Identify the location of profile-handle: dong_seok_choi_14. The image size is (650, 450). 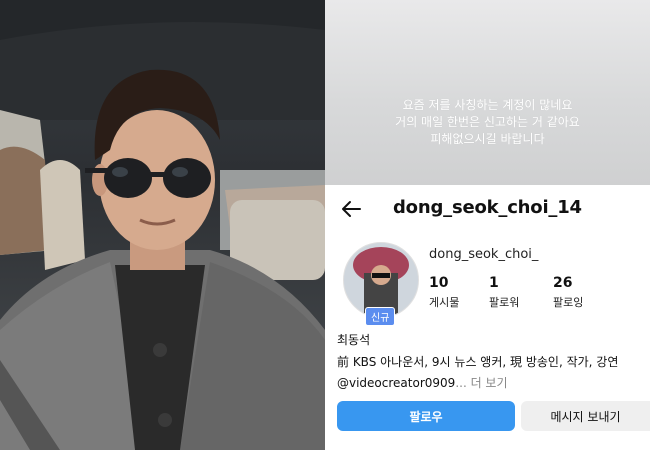
(487, 207).